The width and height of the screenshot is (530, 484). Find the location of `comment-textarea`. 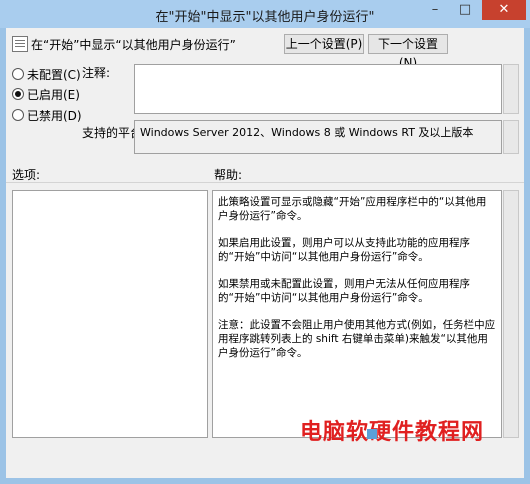

comment-textarea is located at coordinates (318, 89).